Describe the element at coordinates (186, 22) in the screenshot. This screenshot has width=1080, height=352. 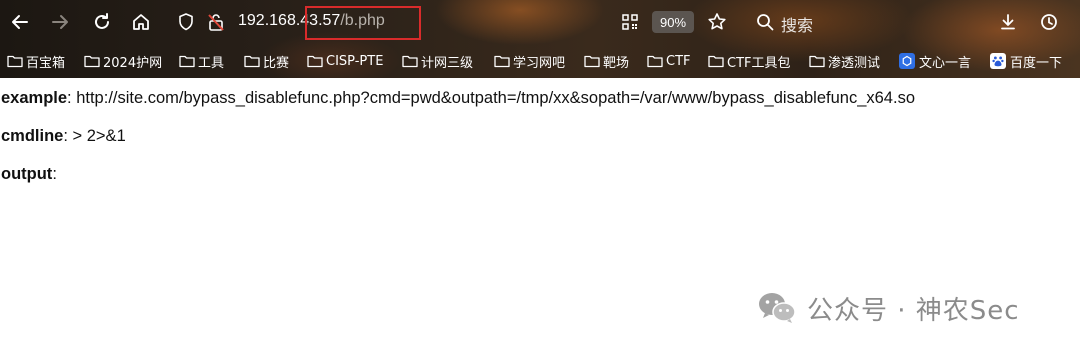
I see `shield-icon` at that location.